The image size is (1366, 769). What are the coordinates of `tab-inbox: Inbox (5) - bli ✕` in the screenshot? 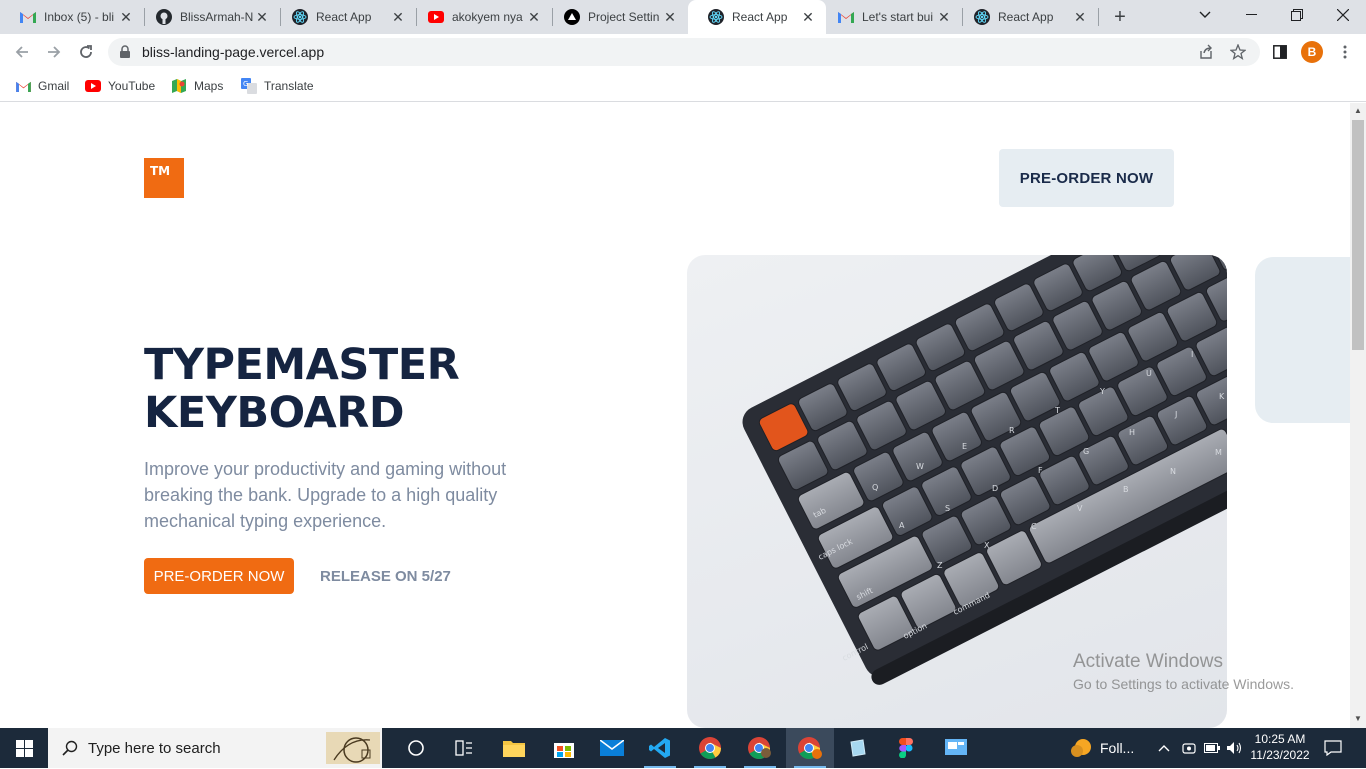 It's located at (72, 17).